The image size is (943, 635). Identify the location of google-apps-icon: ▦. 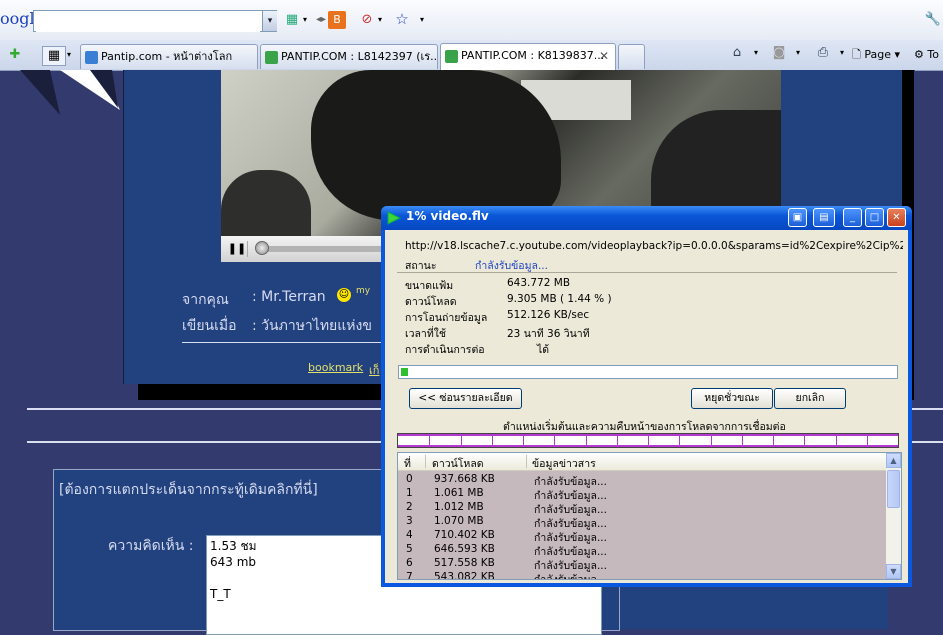
(292, 20).